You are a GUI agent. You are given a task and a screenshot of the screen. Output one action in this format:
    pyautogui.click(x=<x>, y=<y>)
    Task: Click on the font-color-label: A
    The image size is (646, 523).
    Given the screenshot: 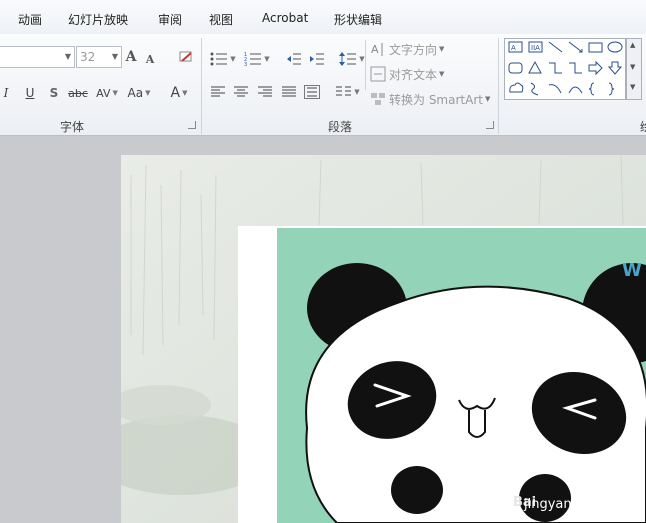 What is the action you would take?
    pyautogui.click(x=175, y=93)
    